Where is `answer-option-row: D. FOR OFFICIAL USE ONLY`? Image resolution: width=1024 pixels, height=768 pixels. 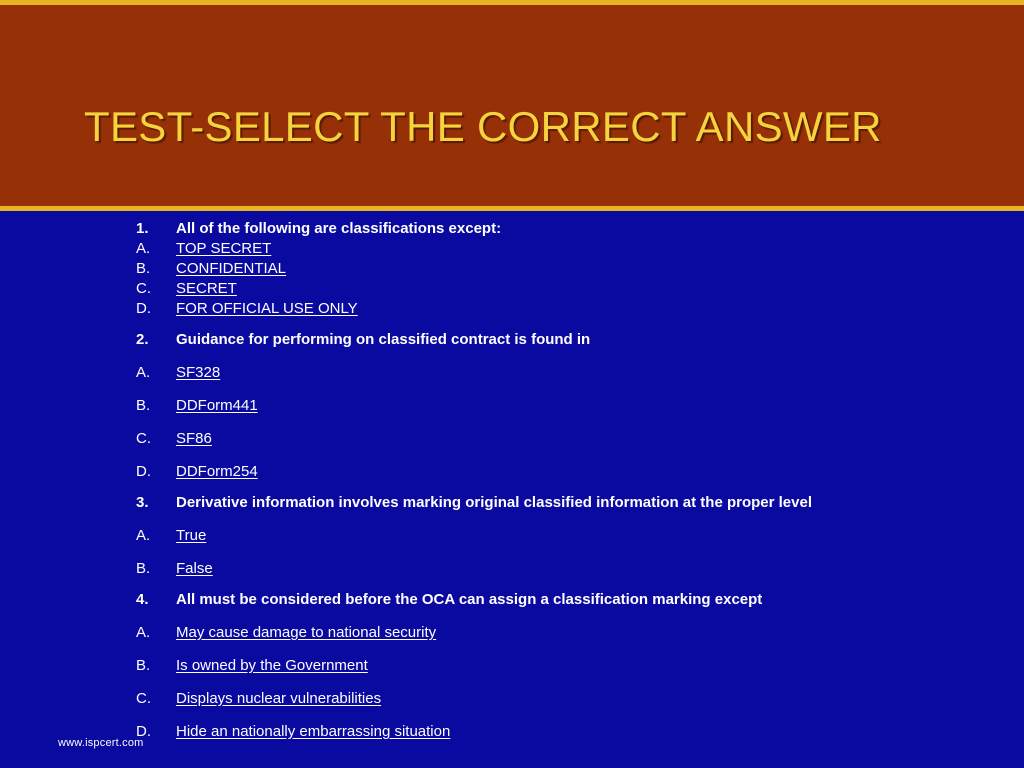
answer-option-row: D. FOR OFFICIAL USE ONLY is located at coordinates (566, 308).